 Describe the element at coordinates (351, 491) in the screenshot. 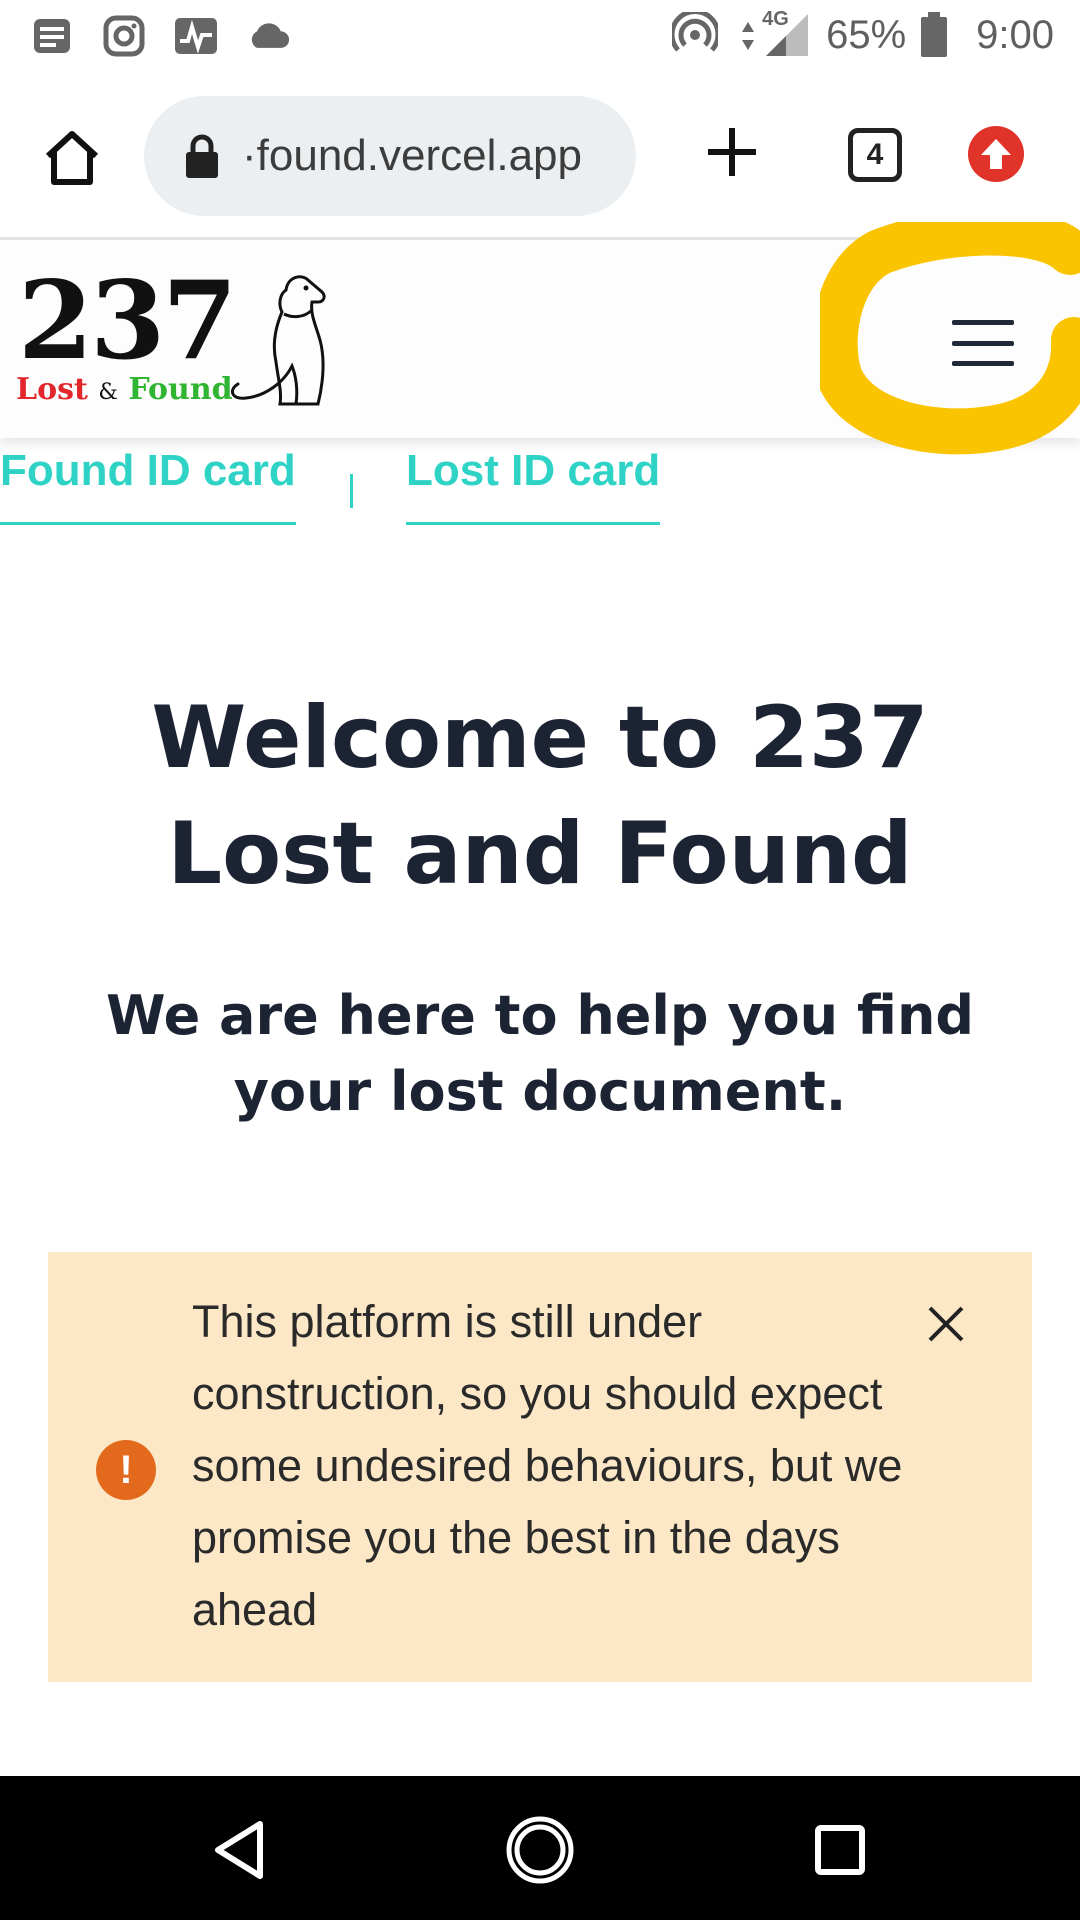

I see `tab-divider` at that location.